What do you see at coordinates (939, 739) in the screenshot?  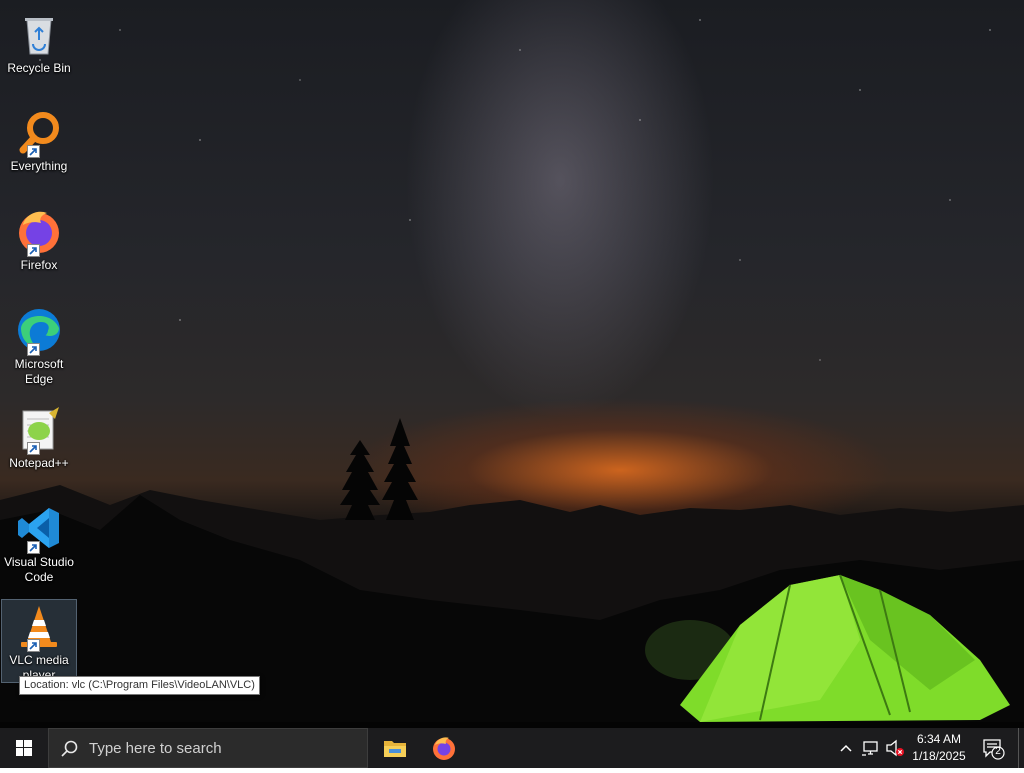 I see `clock-time: 6:34 AM` at bounding box center [939, 739].